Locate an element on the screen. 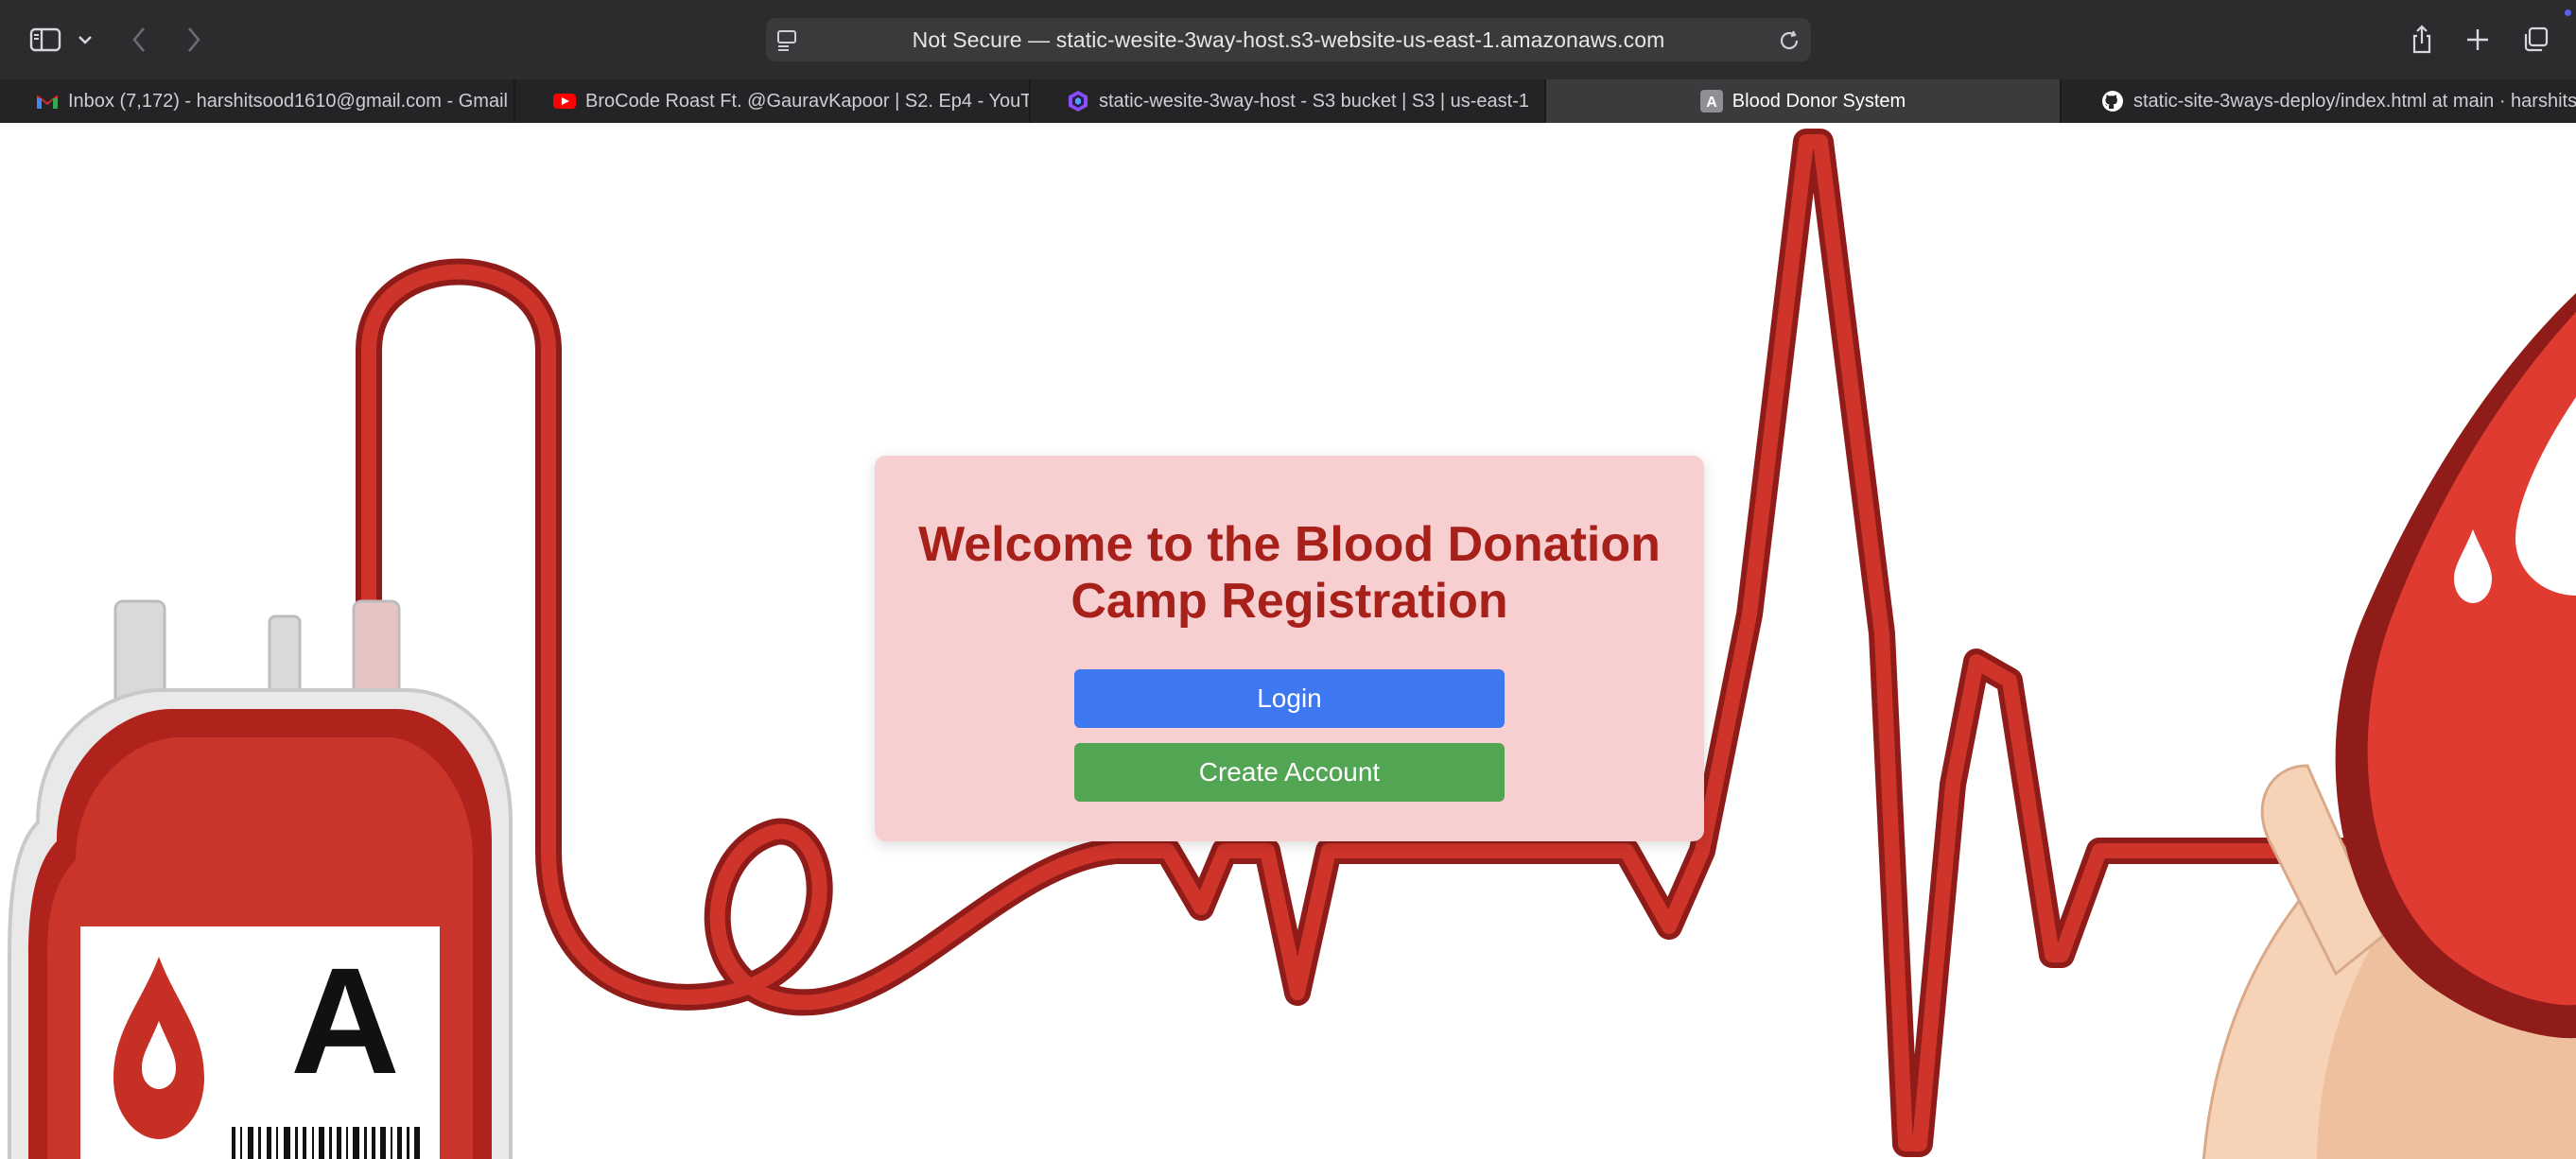  forward-icon is located at coordinates (194, 40).